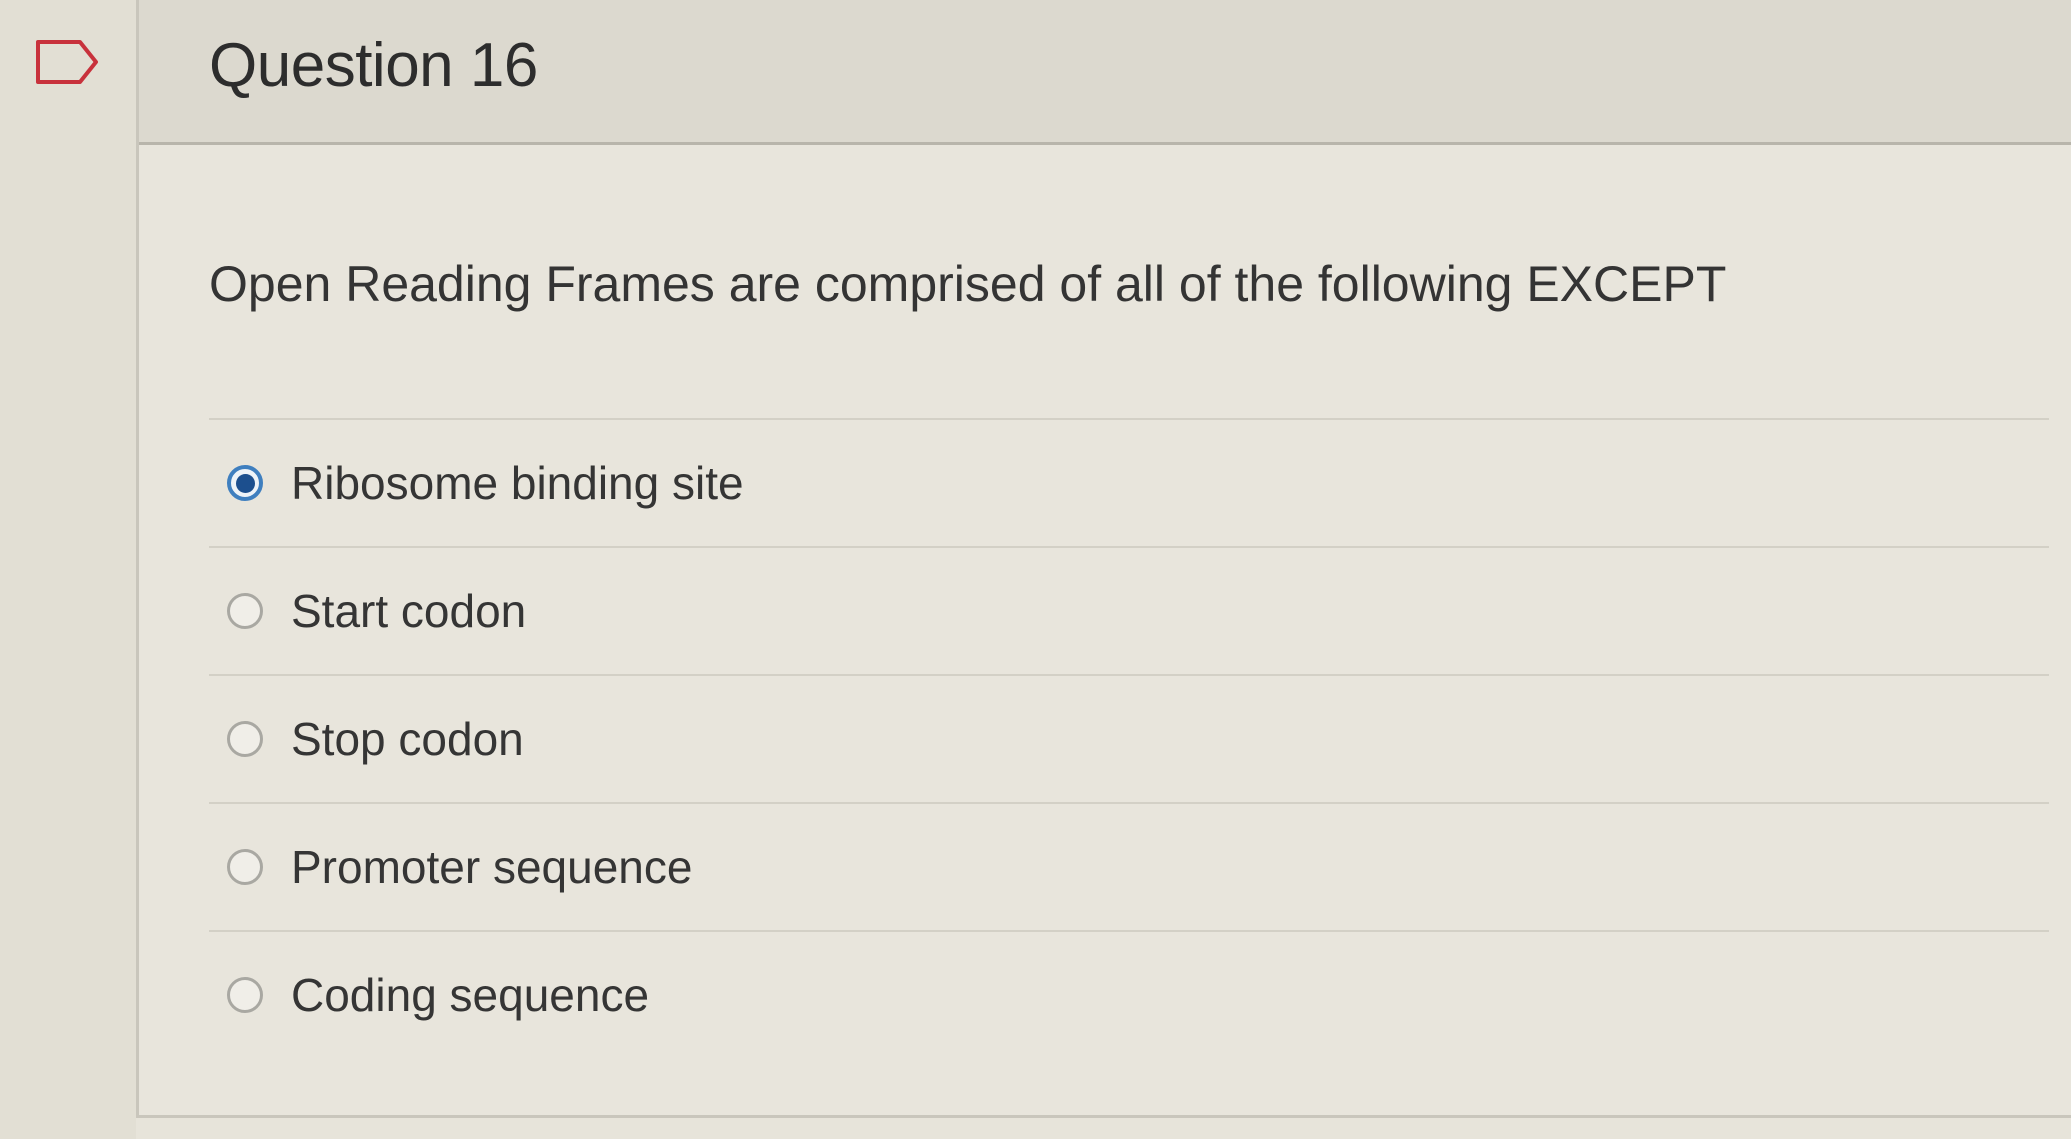  Describe the element at coordinates (407, 739) in the screenshot. I see `answer-label: Stop codon` at that location.